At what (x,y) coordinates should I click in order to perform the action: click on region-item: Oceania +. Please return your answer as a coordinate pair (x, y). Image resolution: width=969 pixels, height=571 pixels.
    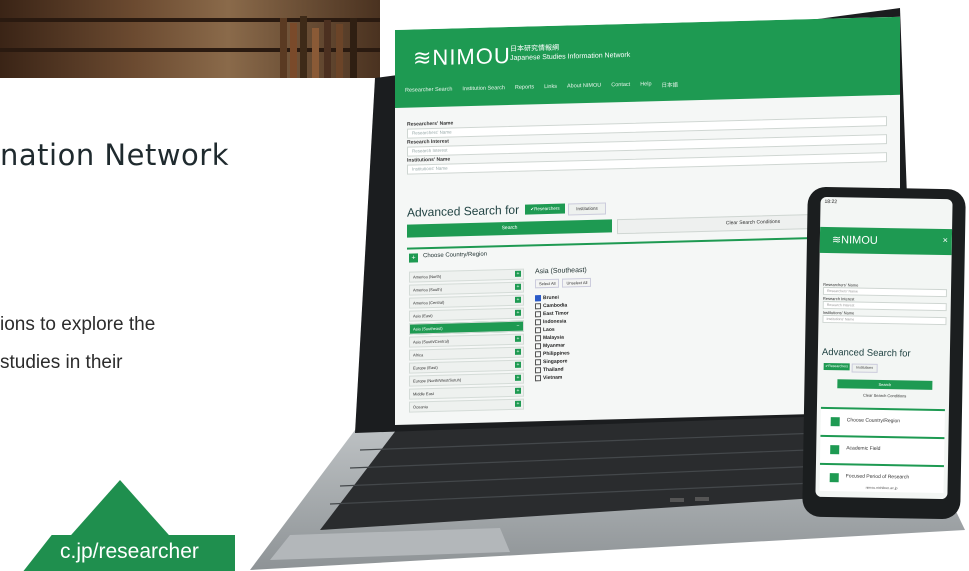
    Looking at the image, I should click on (466, 405).